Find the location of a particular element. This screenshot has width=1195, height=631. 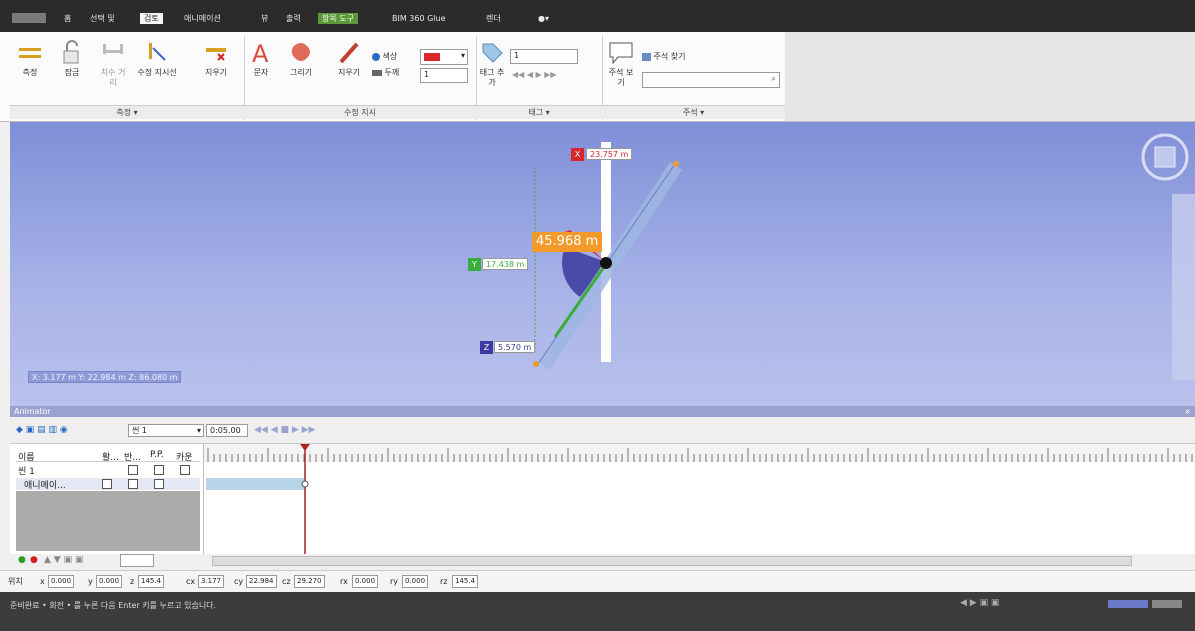

horizontal-scrollbar is located at coordinates (672, 561).